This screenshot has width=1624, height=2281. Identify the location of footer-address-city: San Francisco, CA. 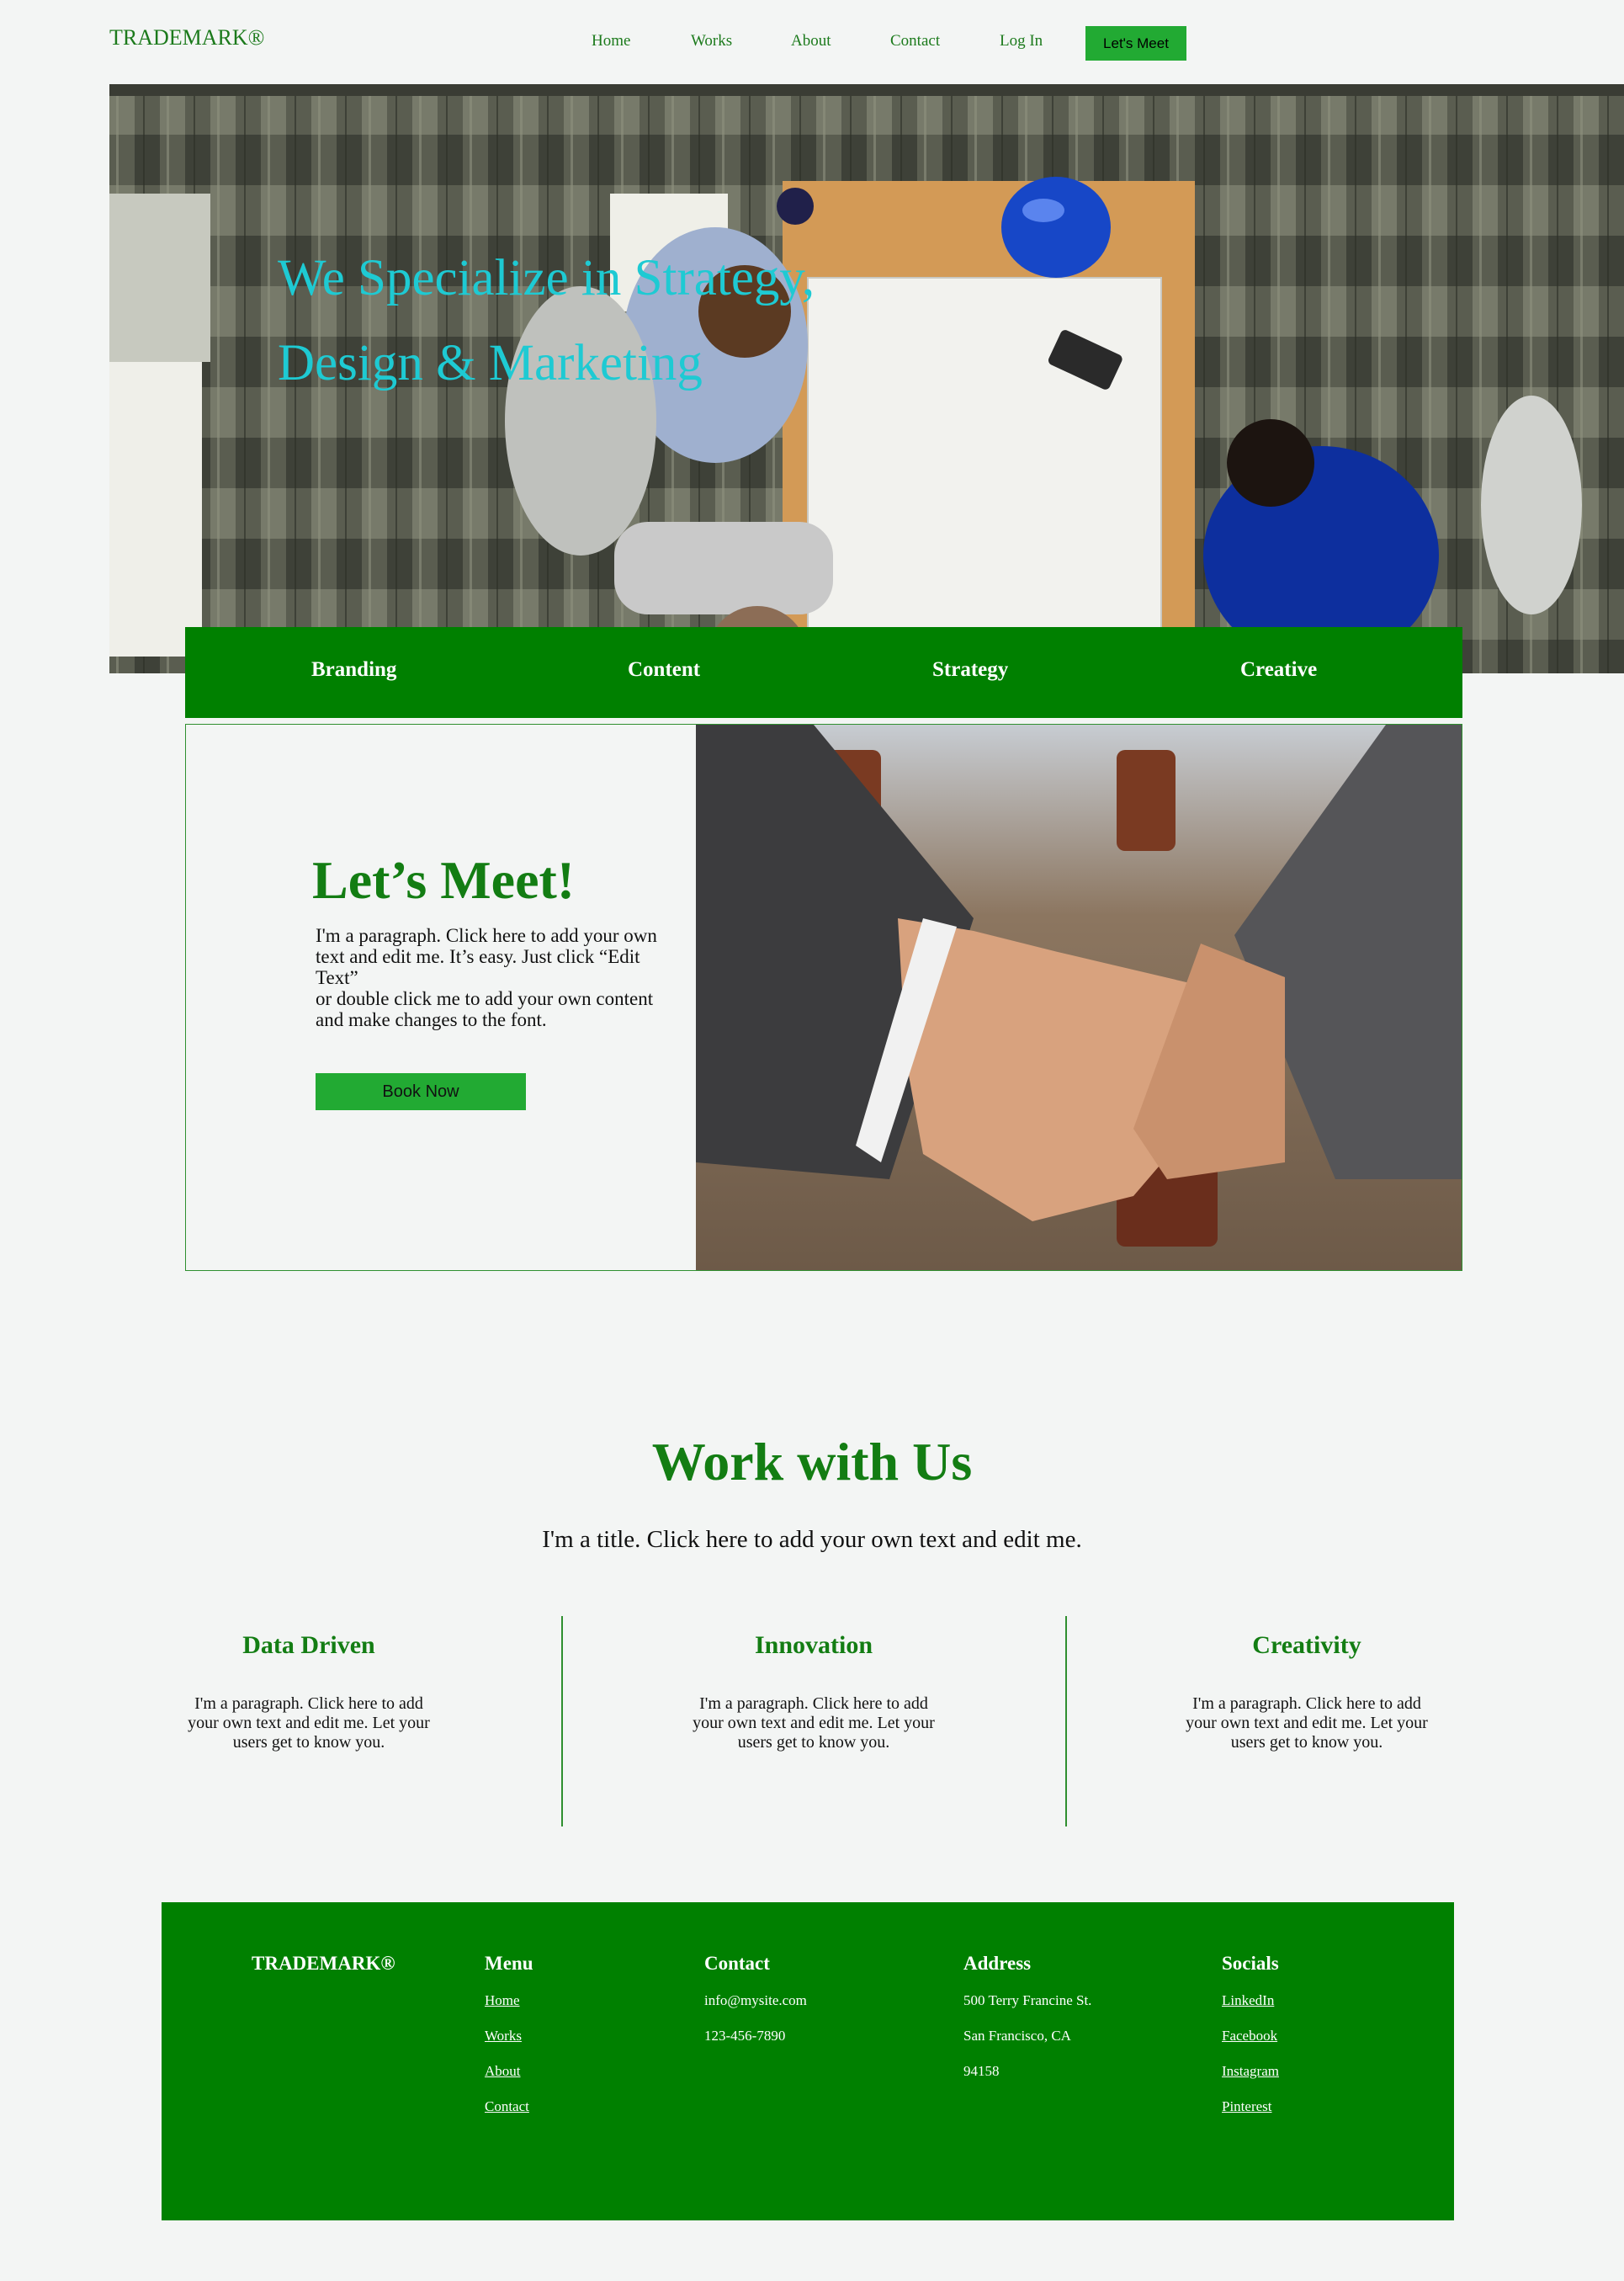
(1017, 2036).